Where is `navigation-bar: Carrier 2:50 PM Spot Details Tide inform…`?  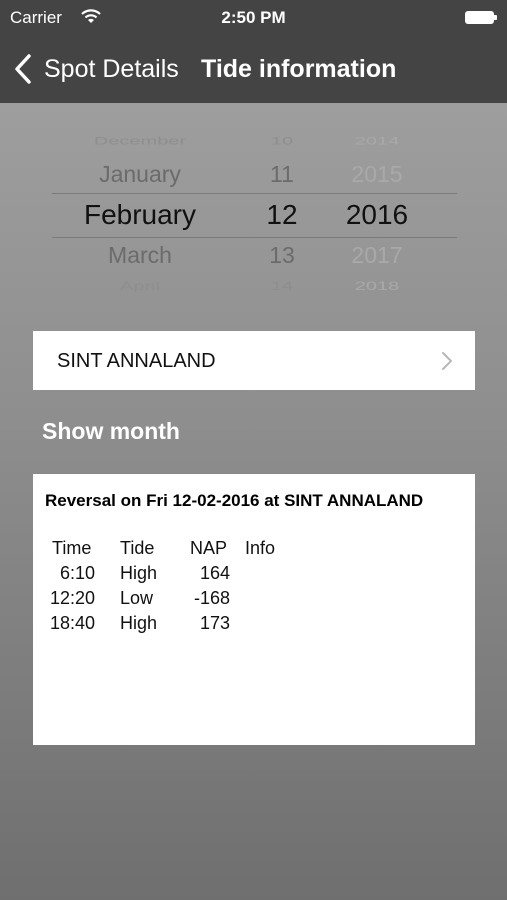
navigation-bar: Carrier 2:50 PM Spot Details Tide inform… is located at coordinates (253, 51).